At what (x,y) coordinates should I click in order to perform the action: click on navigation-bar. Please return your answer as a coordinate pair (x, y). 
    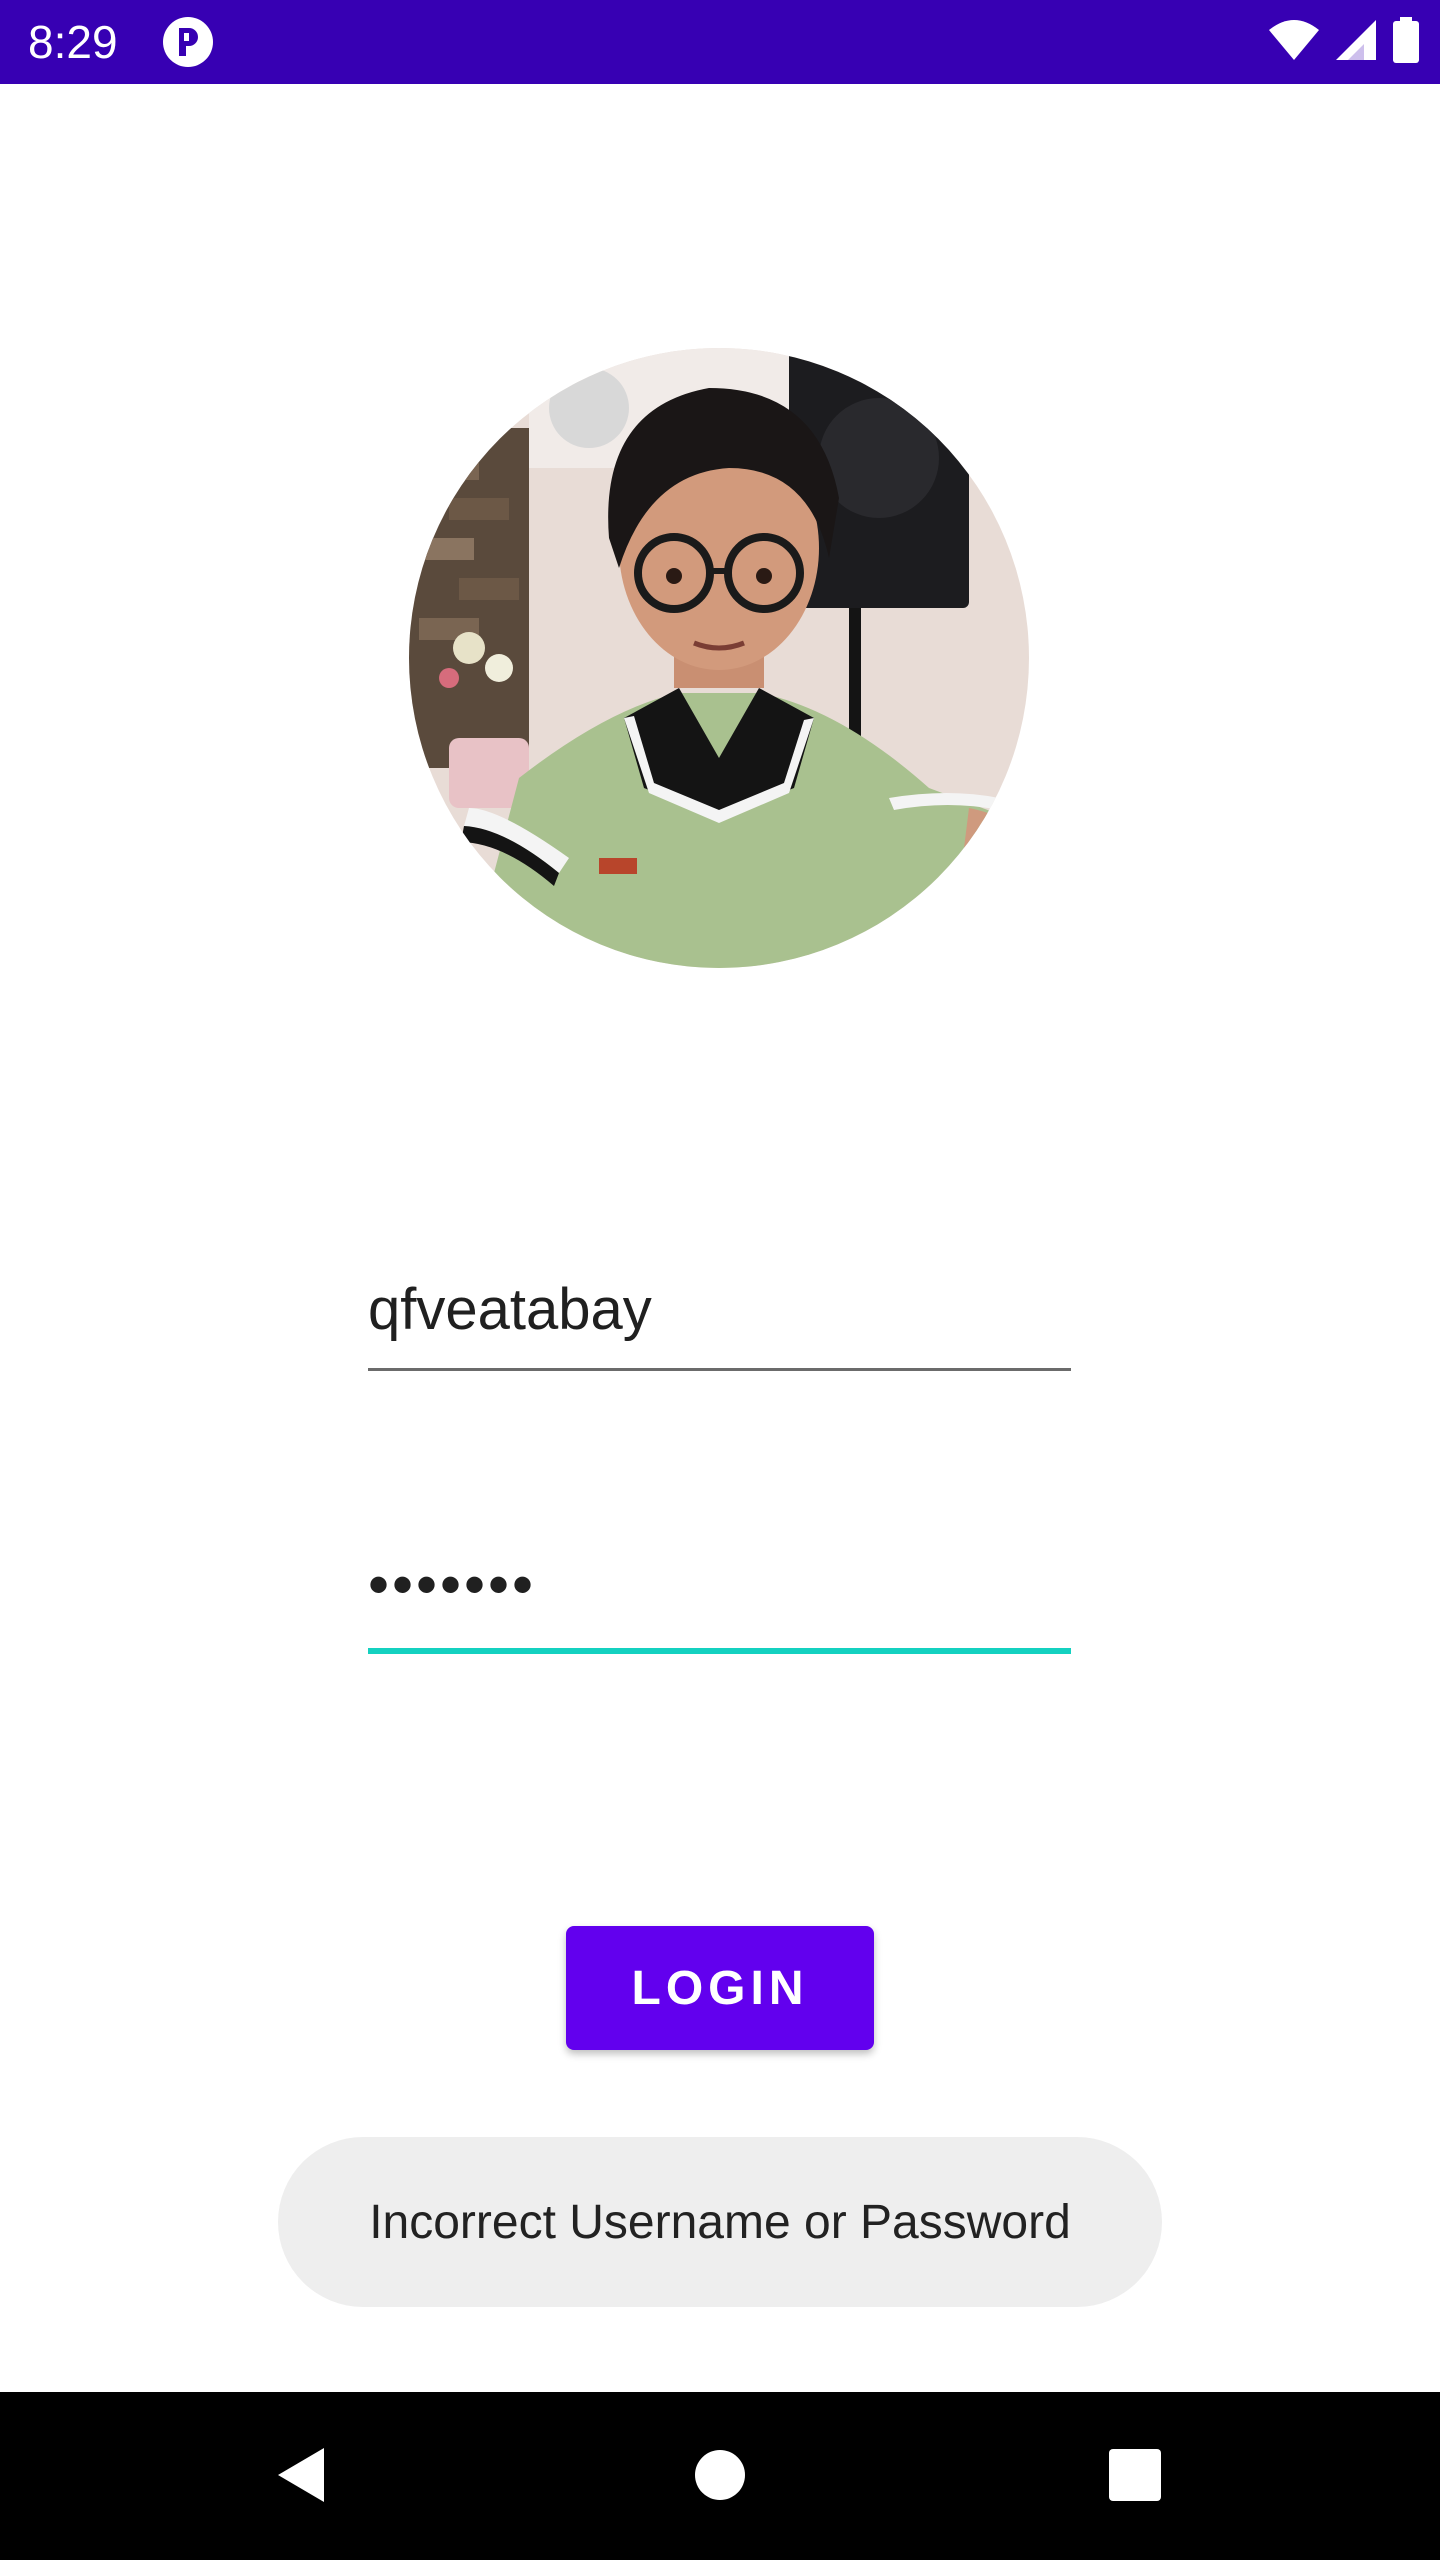
    Looking at the image, I should click on (720, 2476).